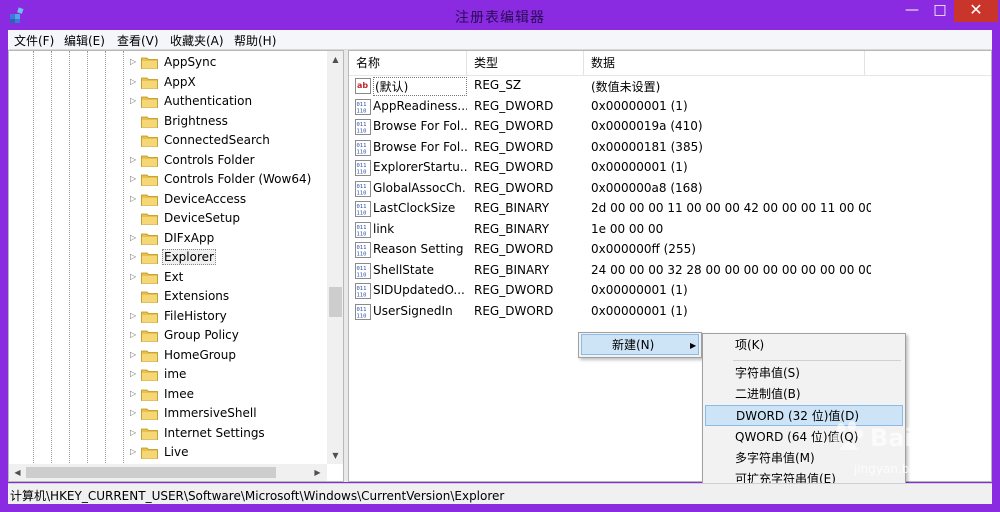 Image resolution: width=1000 pixels, height=512 pixels. What do you see at coordinates (498, 85) in the screenshot?
I see `value-type: REG_SZ` at bounding box center [498, 85].